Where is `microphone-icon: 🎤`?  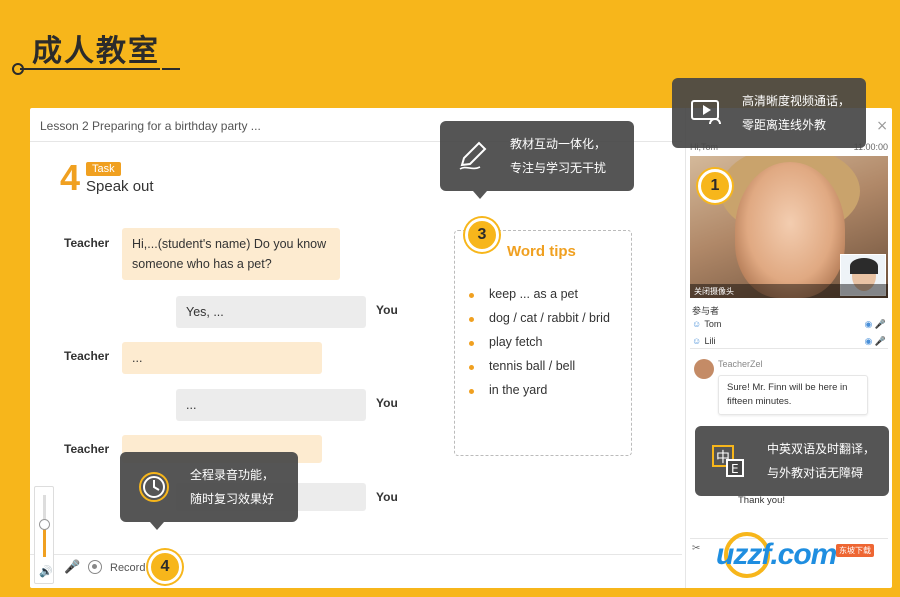
microphone-icon: 🎤 is located at coordinates (72, 567).